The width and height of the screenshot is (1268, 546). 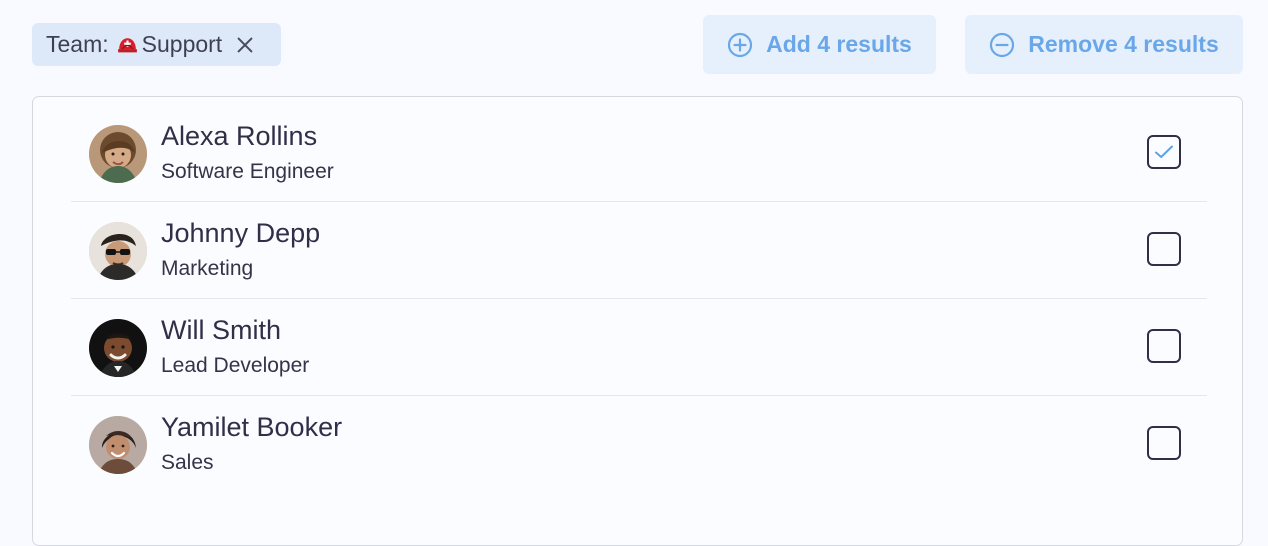 I want to click on person-role: Software Engineer, so click(x=247, y=171).